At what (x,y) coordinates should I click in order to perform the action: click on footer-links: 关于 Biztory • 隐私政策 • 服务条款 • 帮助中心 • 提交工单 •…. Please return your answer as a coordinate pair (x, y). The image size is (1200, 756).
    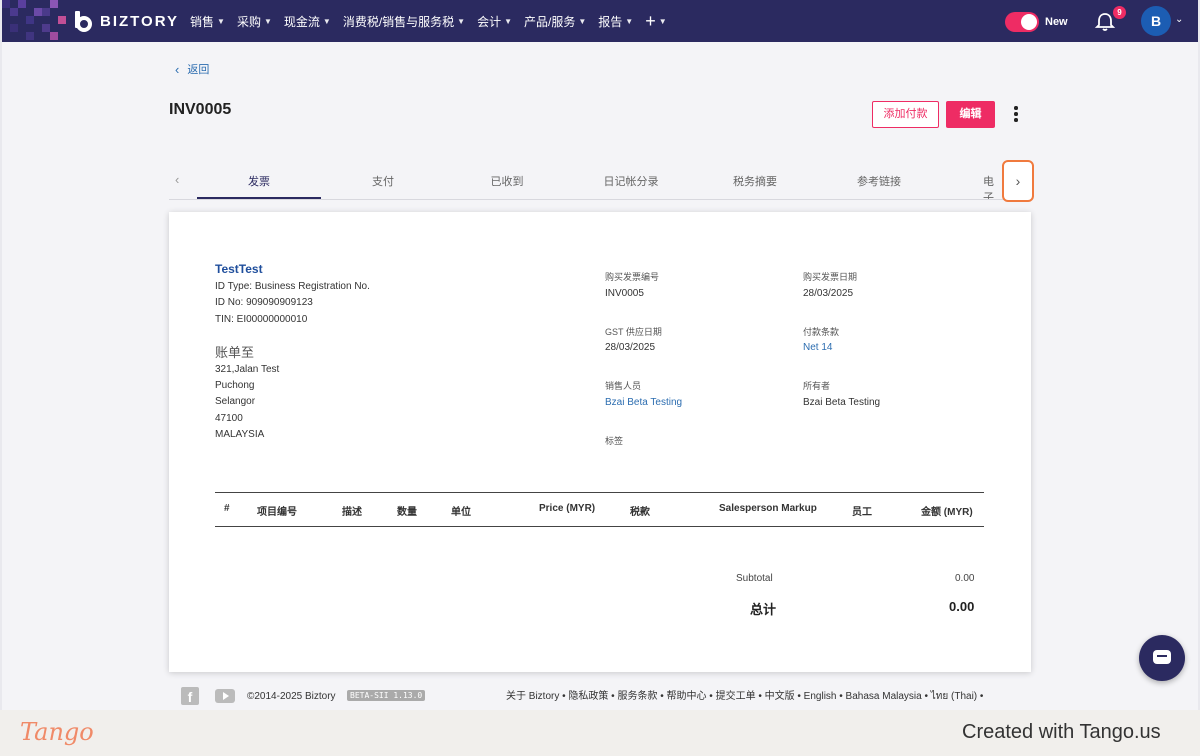
    Looking at the image, I should click on (744, 695).